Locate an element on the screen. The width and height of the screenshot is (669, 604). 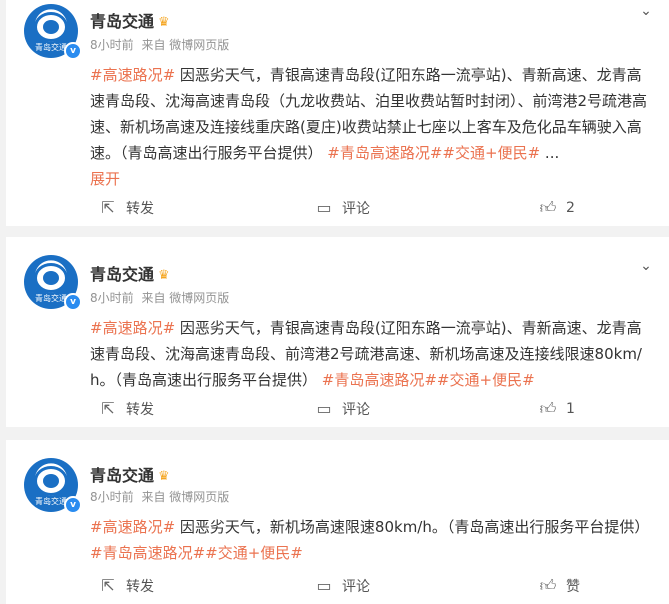
like-label: 2 is located at coordinates (570, 208).